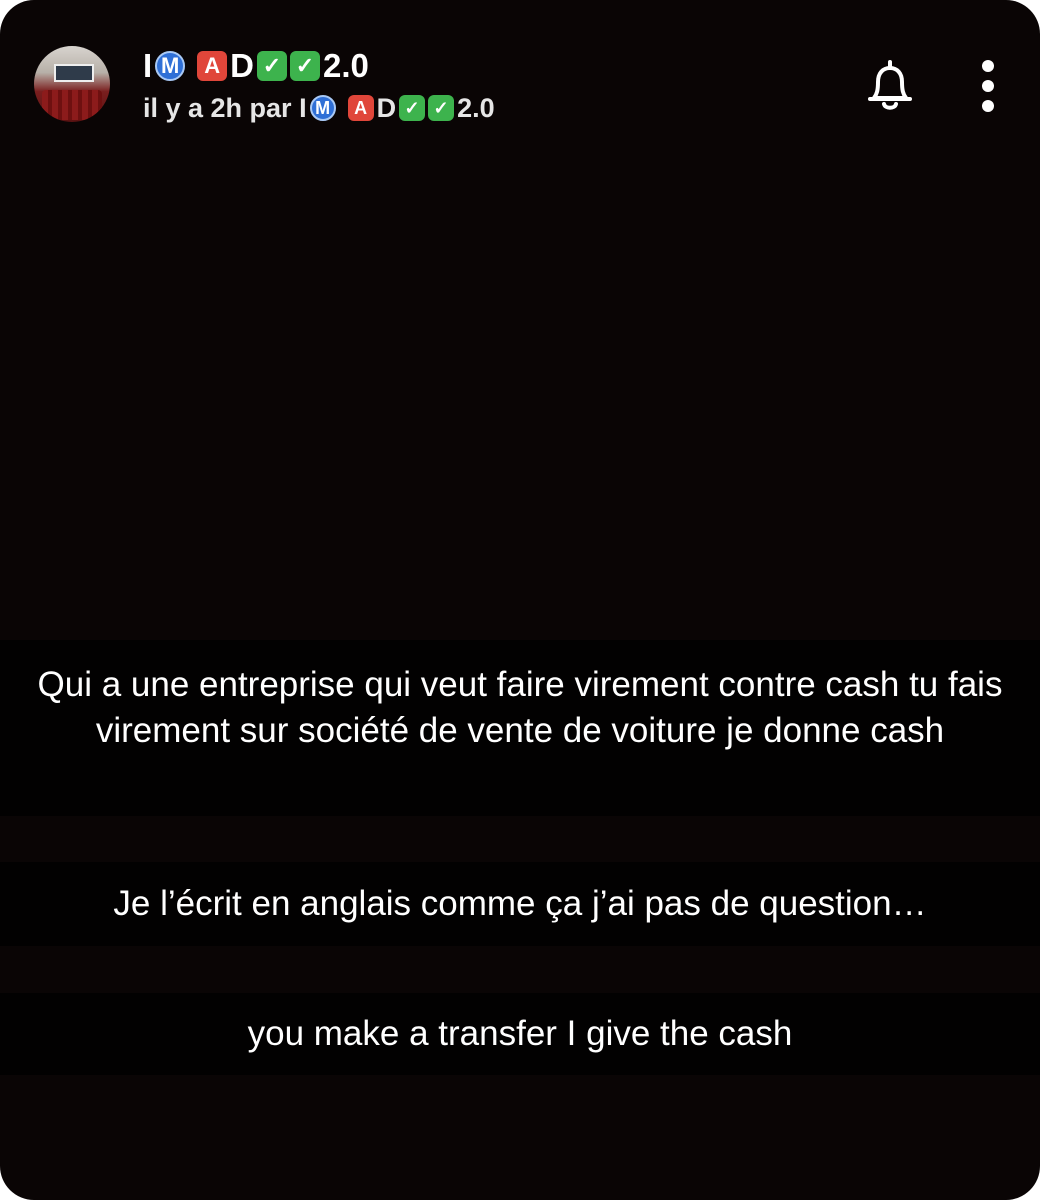 The width and height of the screenshot is (1040, 1200). I want to click on timestamp-text-d: D, so click(386, 107).